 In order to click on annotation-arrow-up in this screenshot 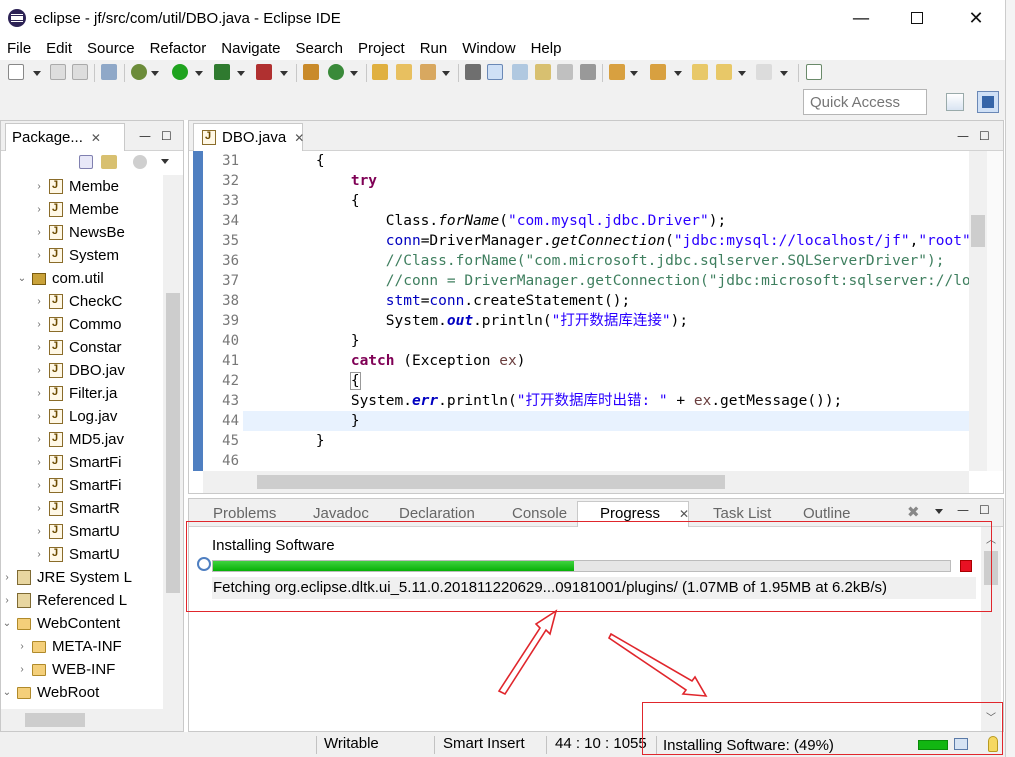, I will do `click(527, 652)`.